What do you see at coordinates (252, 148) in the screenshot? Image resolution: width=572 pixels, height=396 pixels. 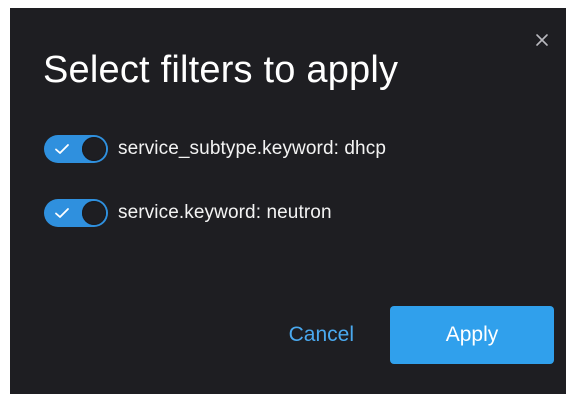 I see `filter-label: service_subtype.keyword: dhcp` at bounding box center [252, 148].